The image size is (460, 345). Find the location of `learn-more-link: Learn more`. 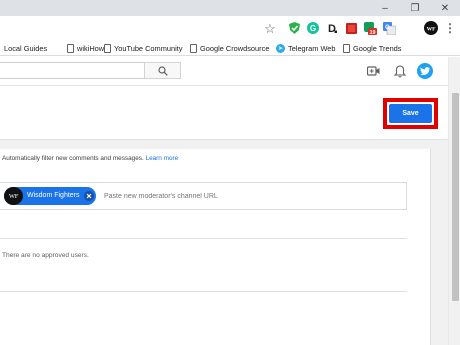

learn-more-link: Learn more is located at coordinates (162, 158).